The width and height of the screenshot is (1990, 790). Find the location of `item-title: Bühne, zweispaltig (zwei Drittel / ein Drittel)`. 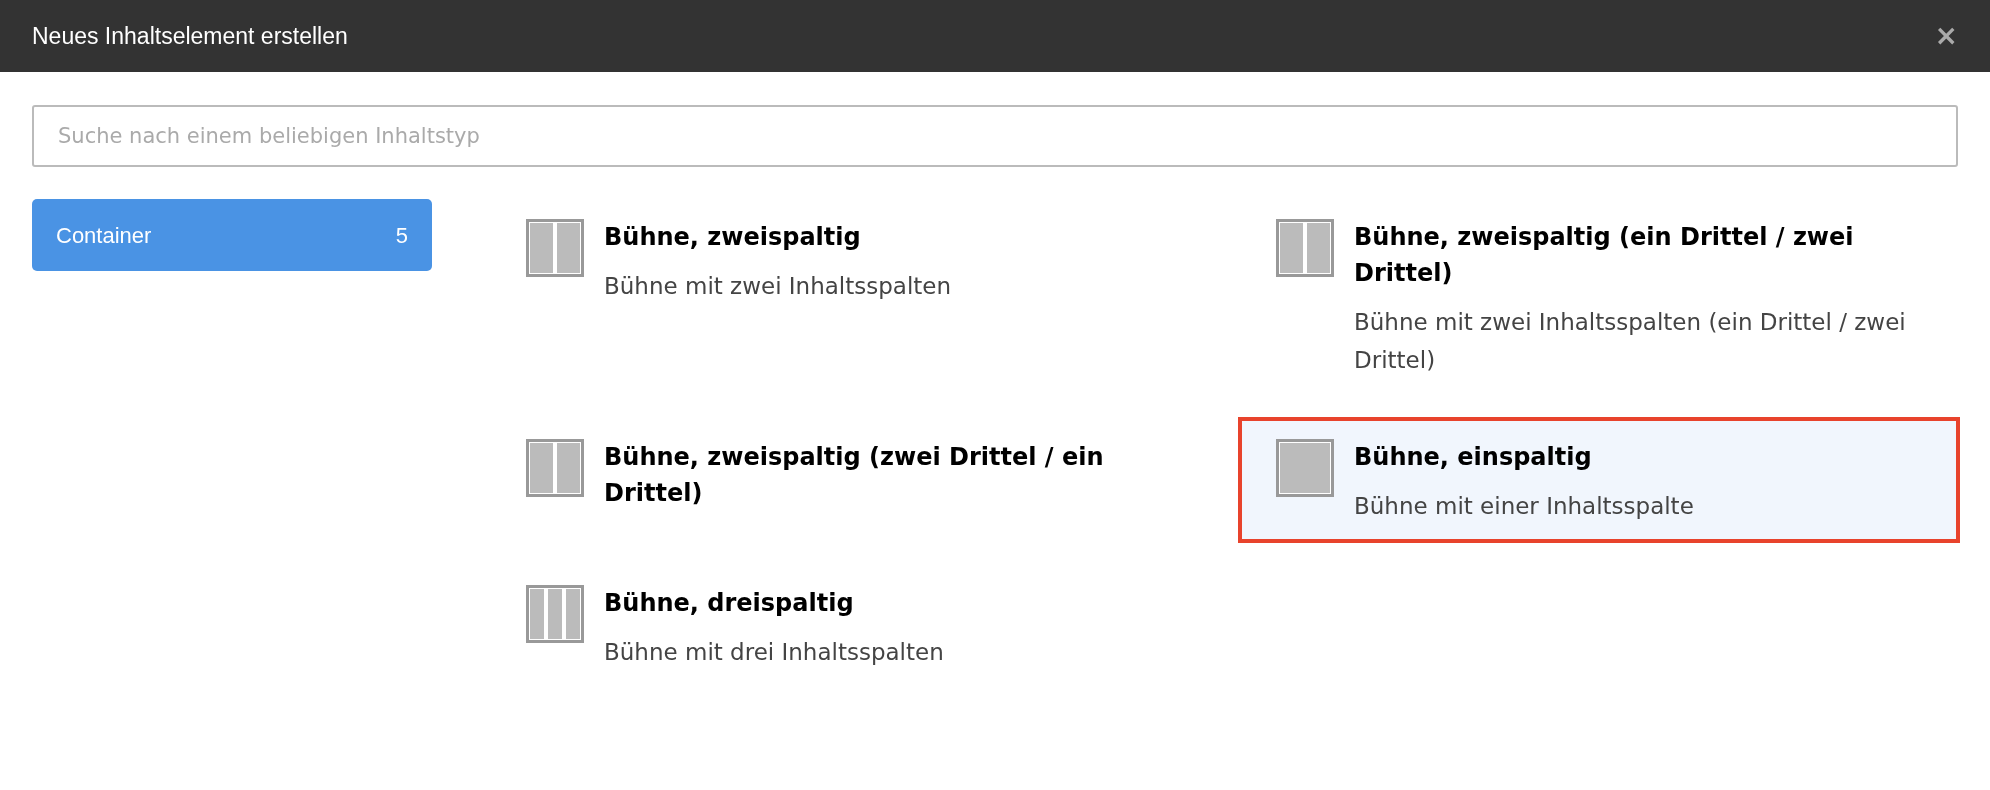

item-title: Bühne, zweispaltig (zwei Drittel / ein Drittel) is located at coordinates (854, 475).